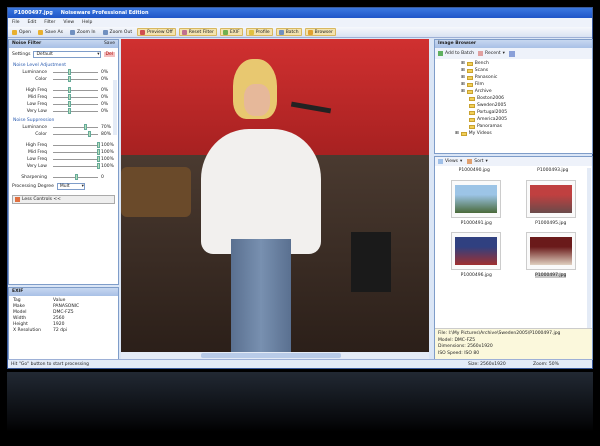 Image resolution: width=600 pixels, height=446 pixels. I want to click on thumbnail-scrollbar, so click(589, 248).